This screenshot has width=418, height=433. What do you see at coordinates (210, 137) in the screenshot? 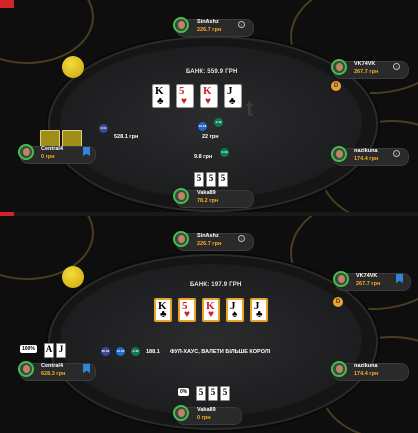
I see `bet-amount-center: 22 грн` at bounding box center [210, 137].